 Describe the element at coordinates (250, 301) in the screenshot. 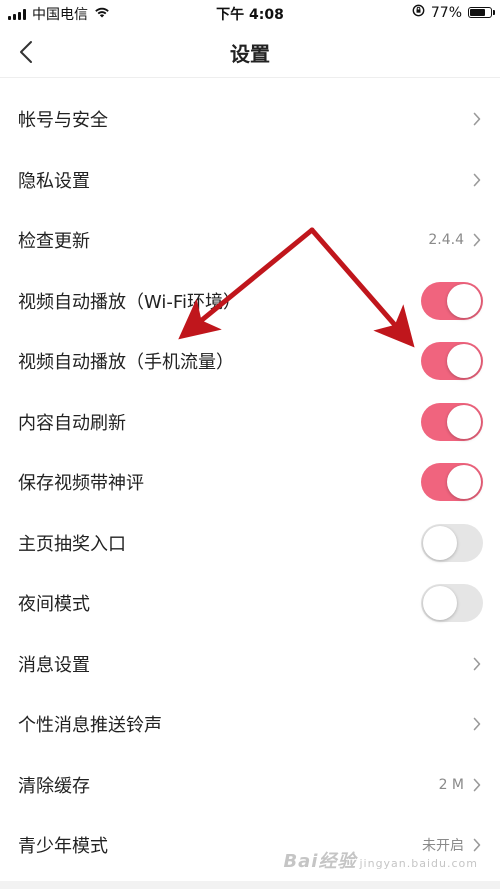

I see `settings-row: 视频自动播放（Wi-Fi环境）` at that location.